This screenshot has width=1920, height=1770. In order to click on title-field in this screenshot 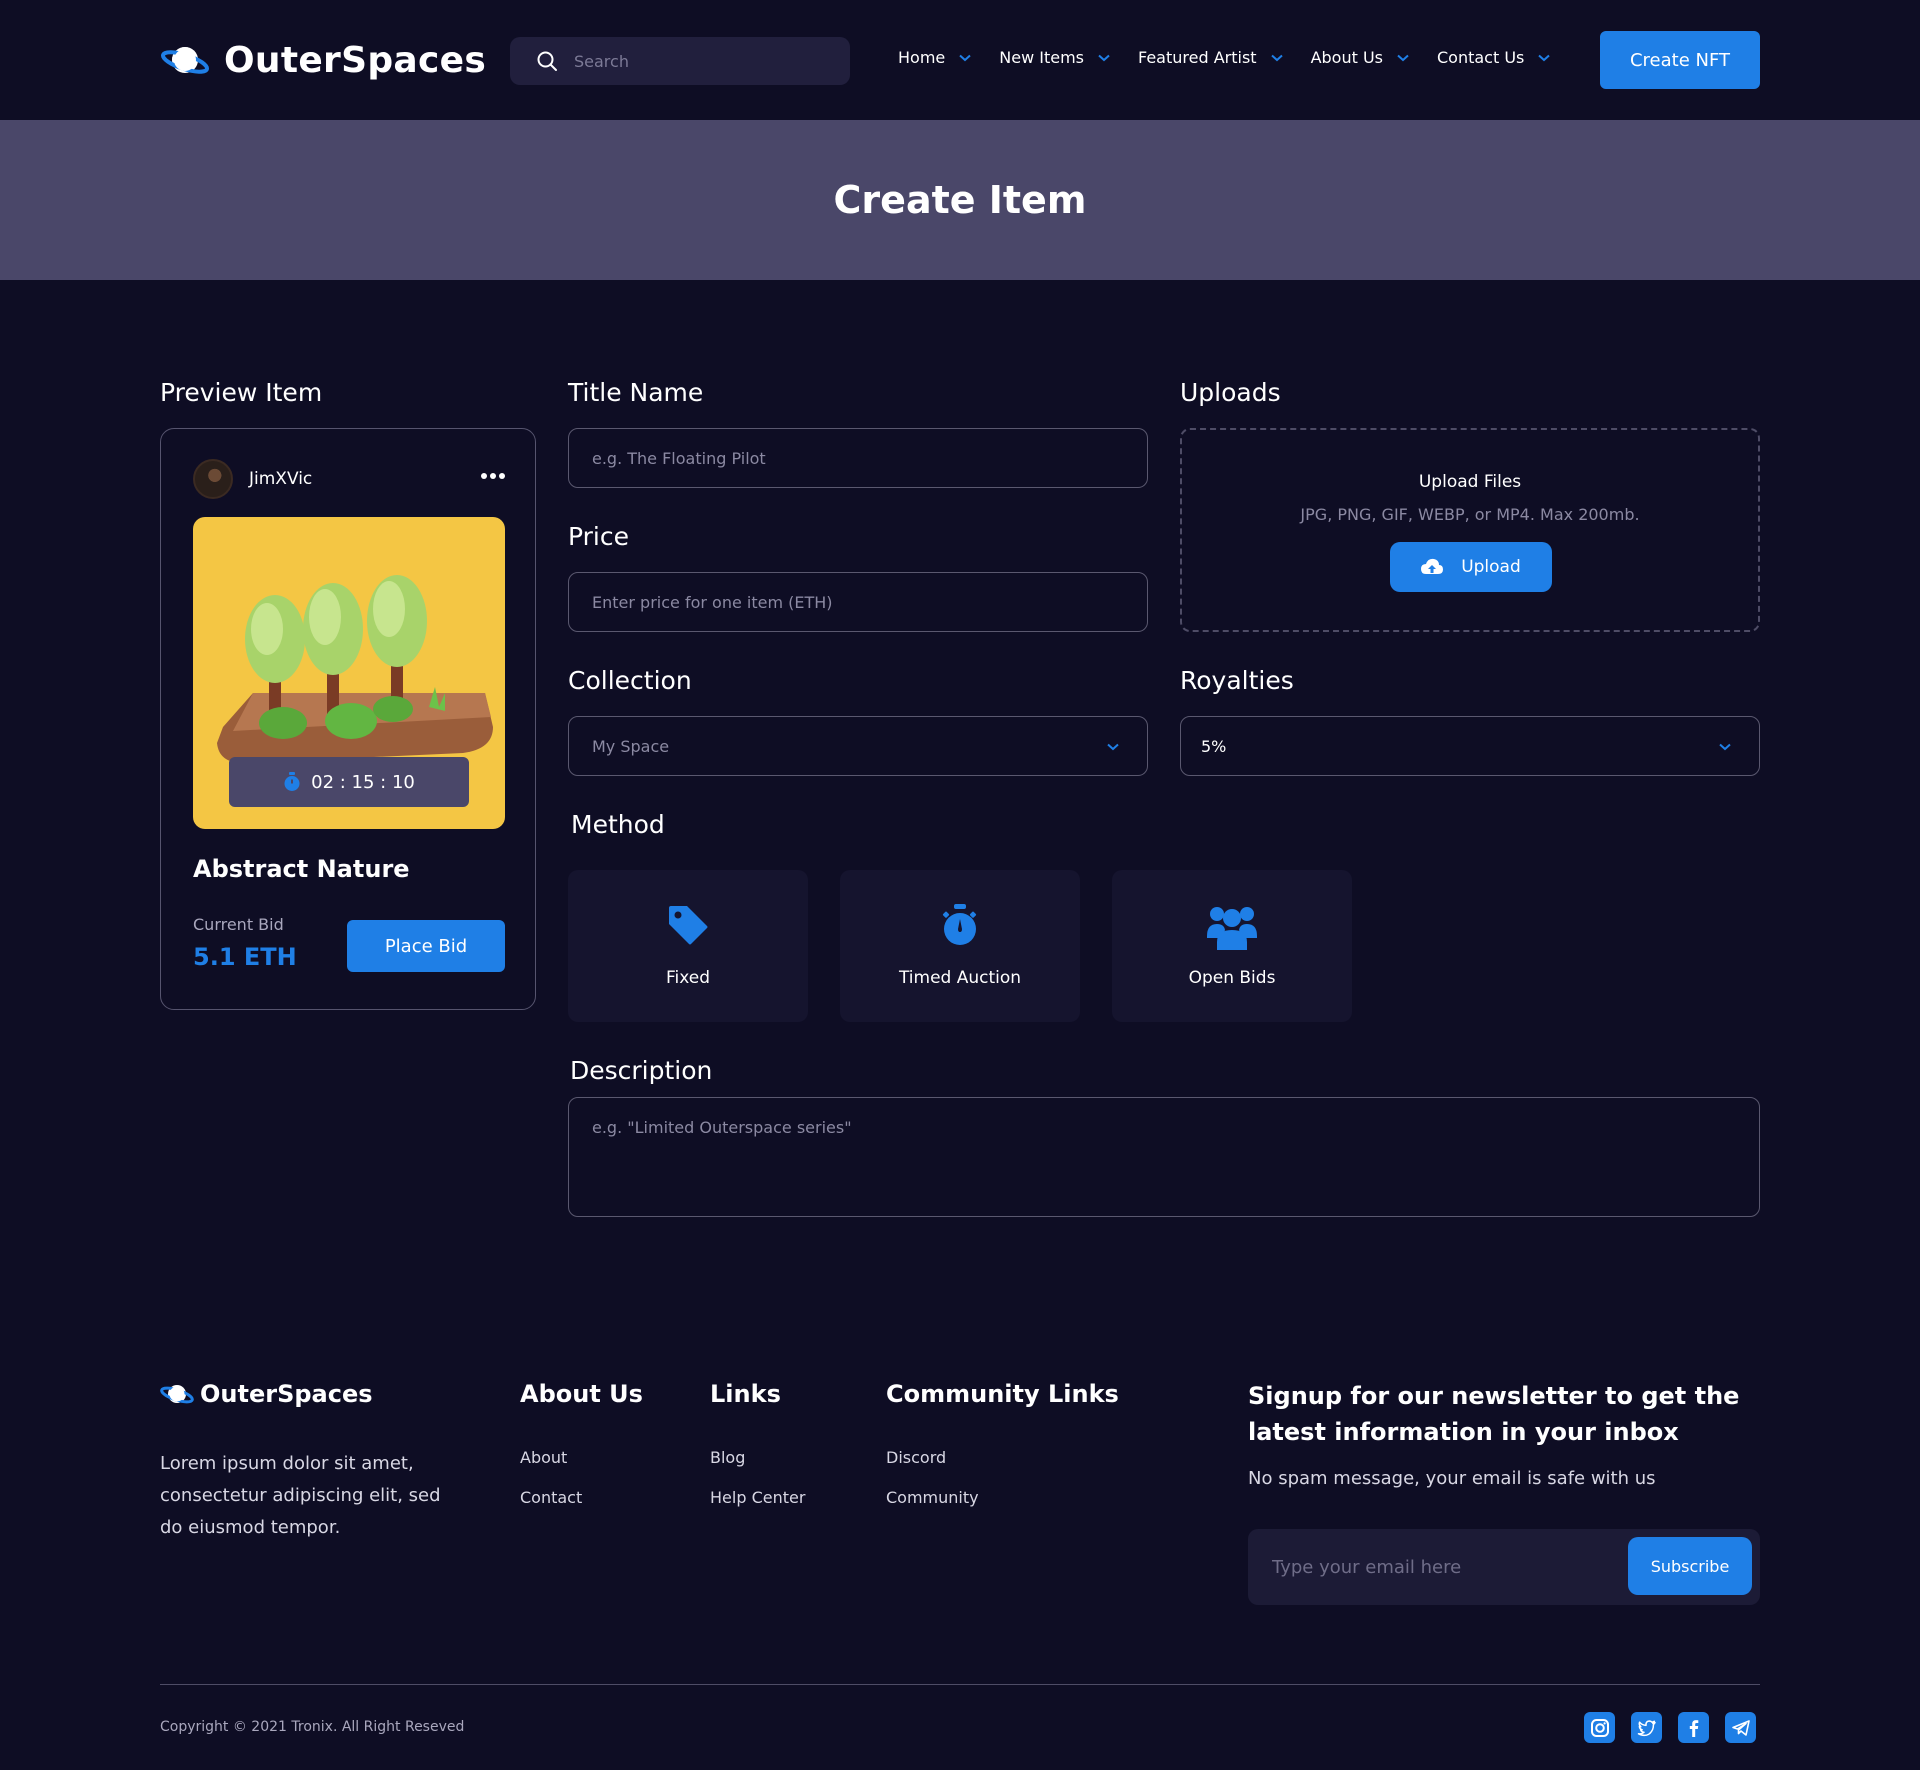, I will do `click(858, 458)`.